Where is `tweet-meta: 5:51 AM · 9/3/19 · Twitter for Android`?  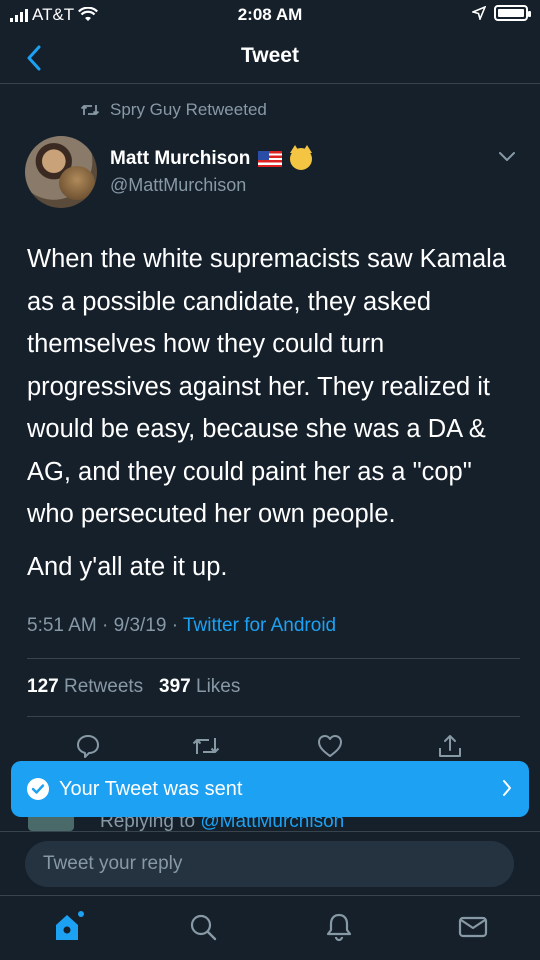 tweet-meta: 5:51 AM · 9/3/19 · Twitter for Android is located at coordinates (181, 626).